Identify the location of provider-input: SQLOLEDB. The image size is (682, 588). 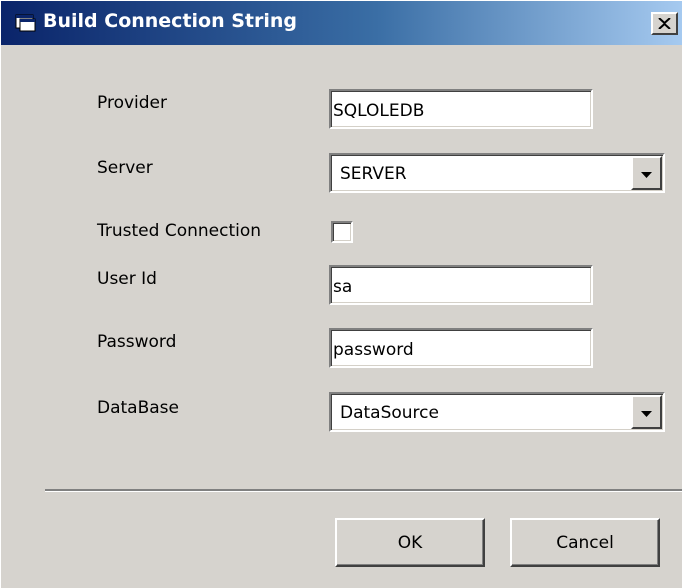
(461, 109).